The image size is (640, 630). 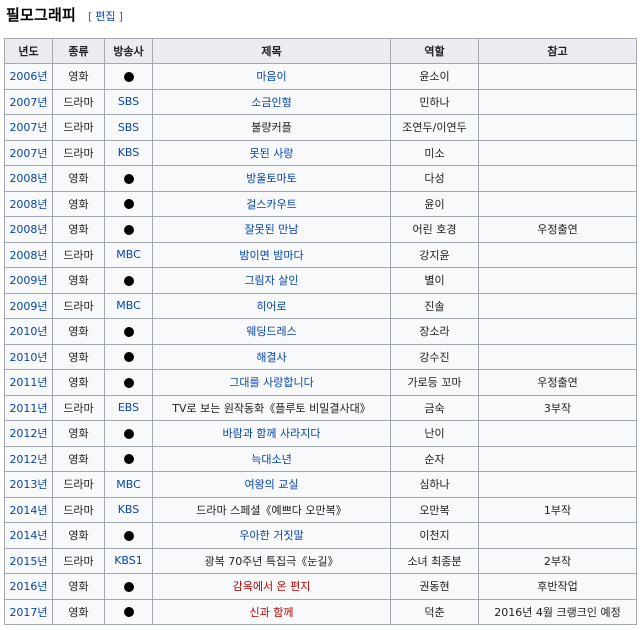 I want to click on cell-title: 감옥에서 온 편지, so click(x=271, y=586).